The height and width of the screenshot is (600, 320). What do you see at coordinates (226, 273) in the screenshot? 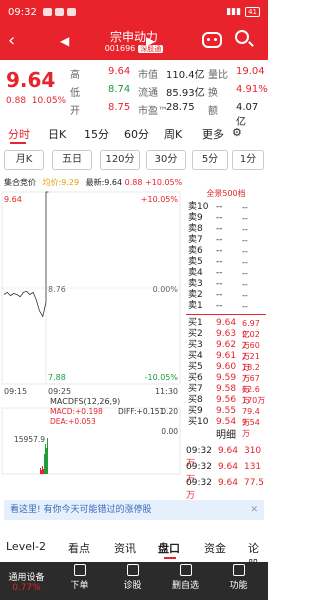
I see `sell-row: 卖4 -- --` at bounding box center [226, 273].